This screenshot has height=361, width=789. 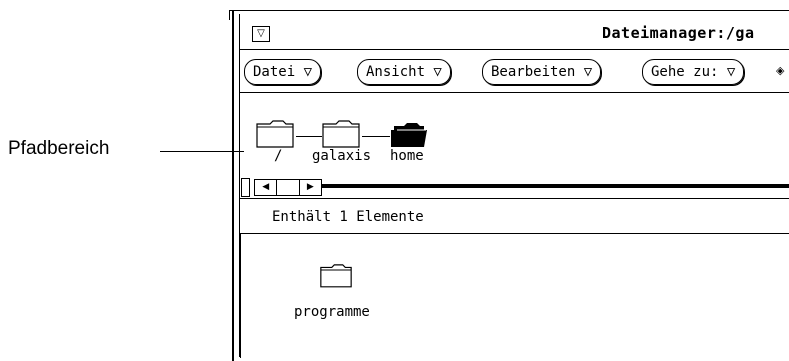 I want to click on scrollbar-cable, so click(x=555, y=186).